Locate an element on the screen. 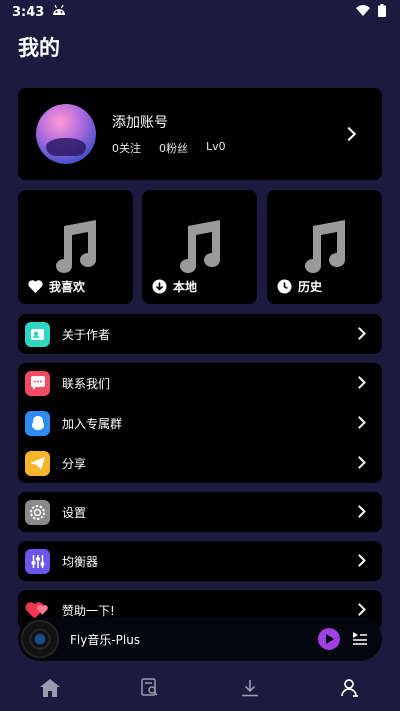 The width and height of the screenshot is (400, 711). menu-item-contact: 联系我们 is located at coordinates (200, 383).